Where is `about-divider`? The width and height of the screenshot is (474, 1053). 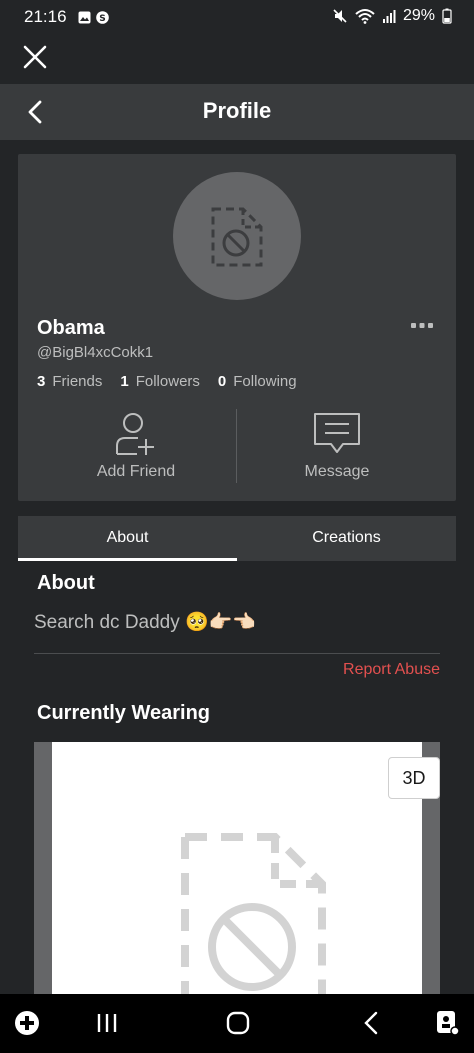
about-divider is located at coordinates (237, 653).